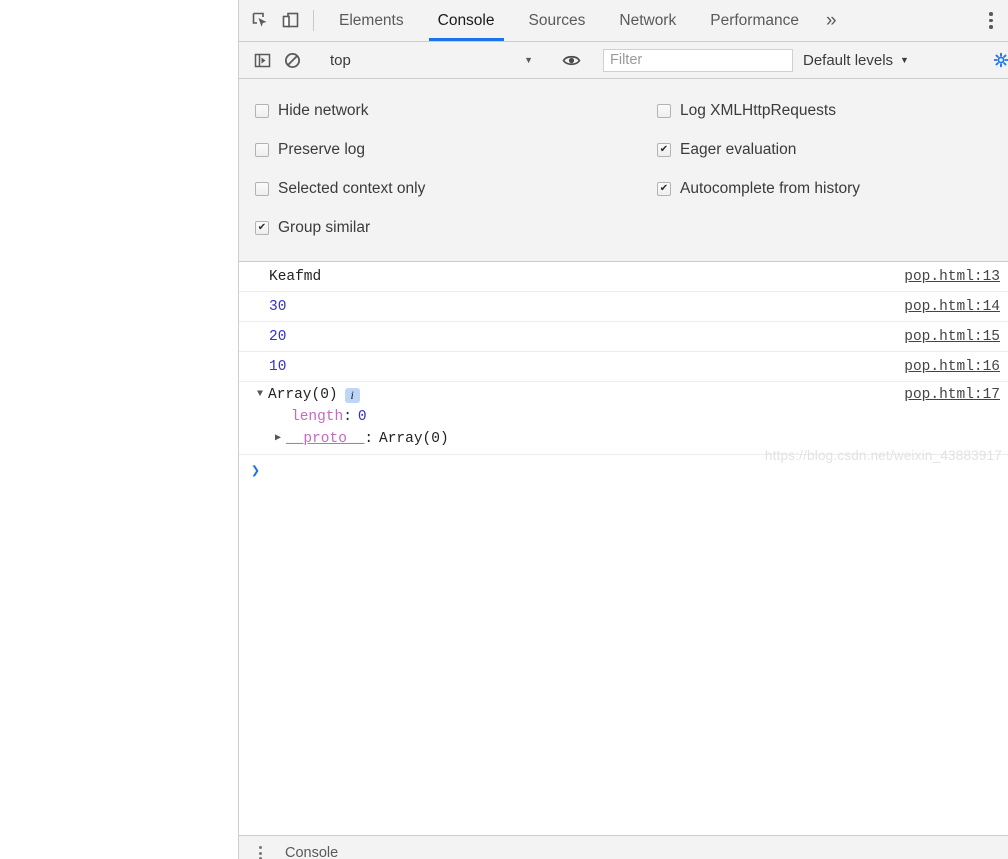 This screenshot has width=1008, height=859. What do you see at coordinates (256, 471) in the screenshot?
I see `prompt-caret-icon: ❯` at bounding box center [256, 471].